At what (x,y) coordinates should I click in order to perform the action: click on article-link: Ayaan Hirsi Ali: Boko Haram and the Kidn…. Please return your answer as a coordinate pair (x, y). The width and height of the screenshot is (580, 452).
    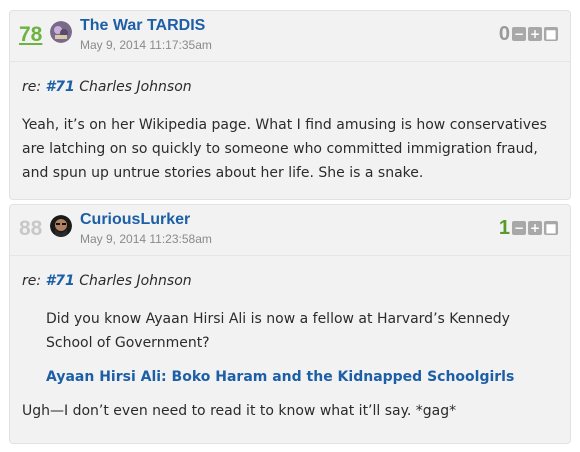
    Looking at the image, I should click on (302, 377).